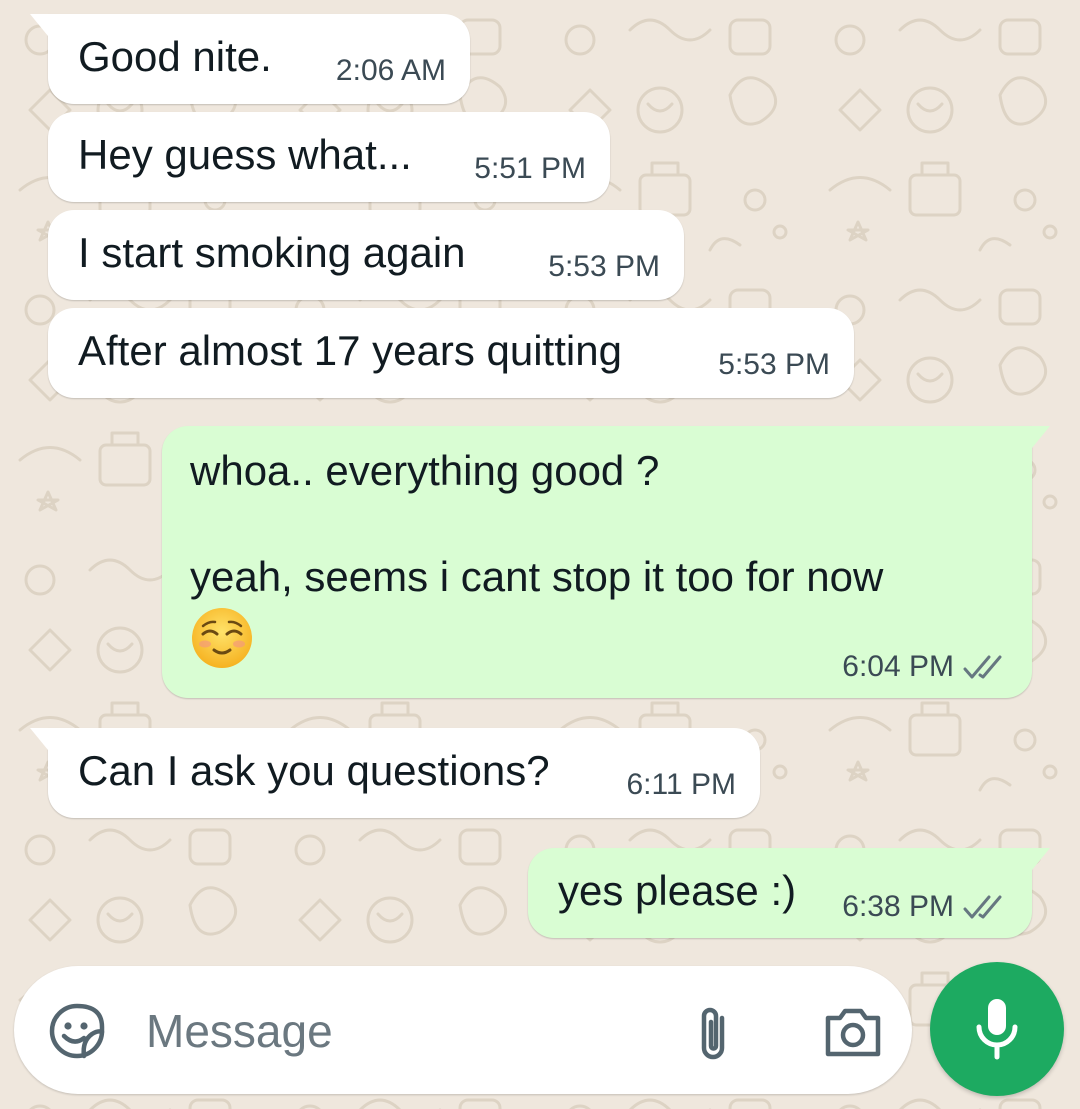 This screenshot has width=1080, height=1109. I want to click on paperclip-icon, so click(714, 1033).